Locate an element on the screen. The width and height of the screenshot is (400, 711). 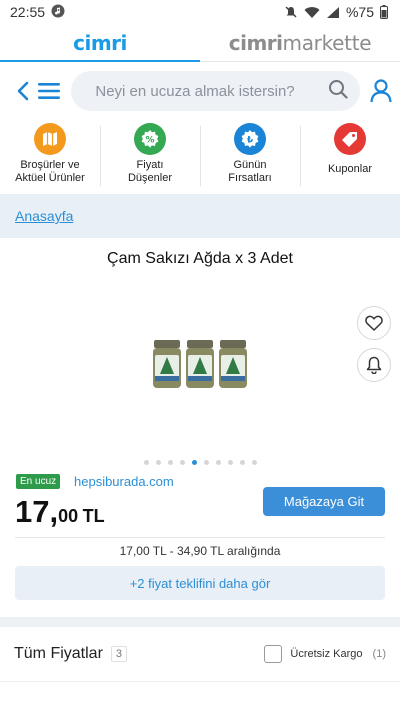
search-bar is located at coordinates (216, 91).